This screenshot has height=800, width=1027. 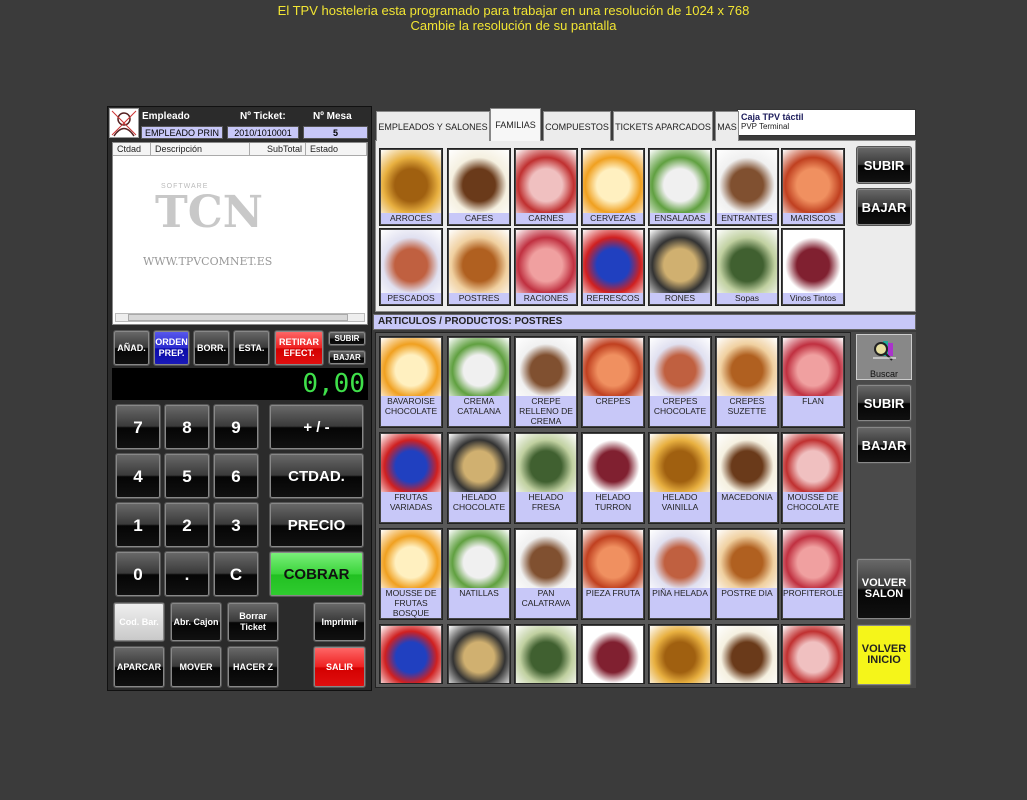 I want to click on product-tile: MOUSSE DE CHOCOLATE, so click(x=813, y=478).